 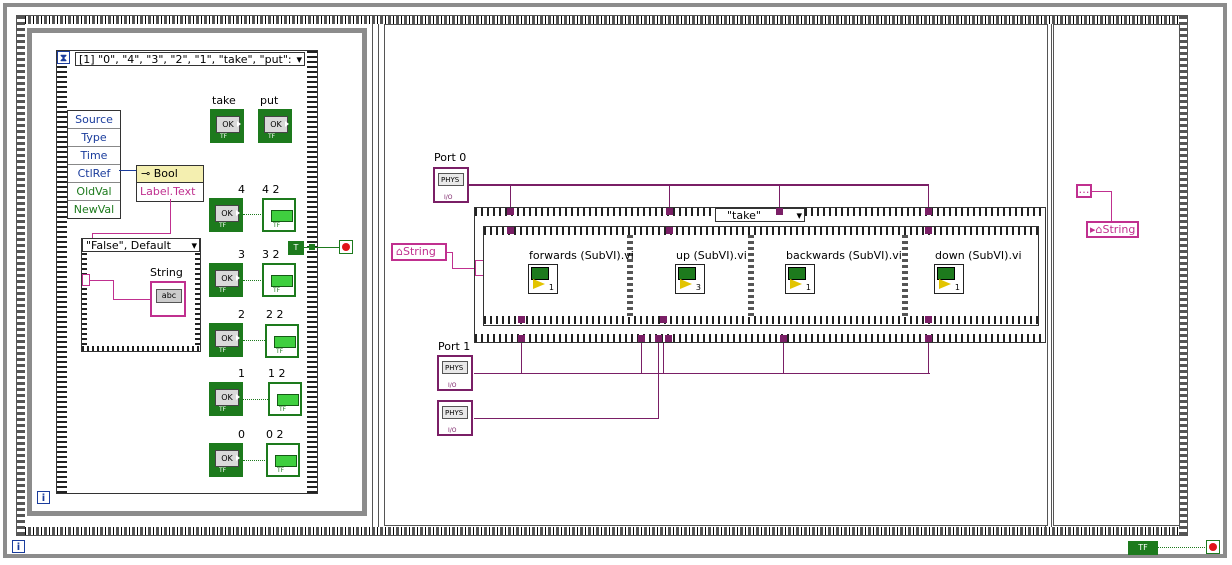 I want to click on true-constant: T, so click(x=296, y=248).